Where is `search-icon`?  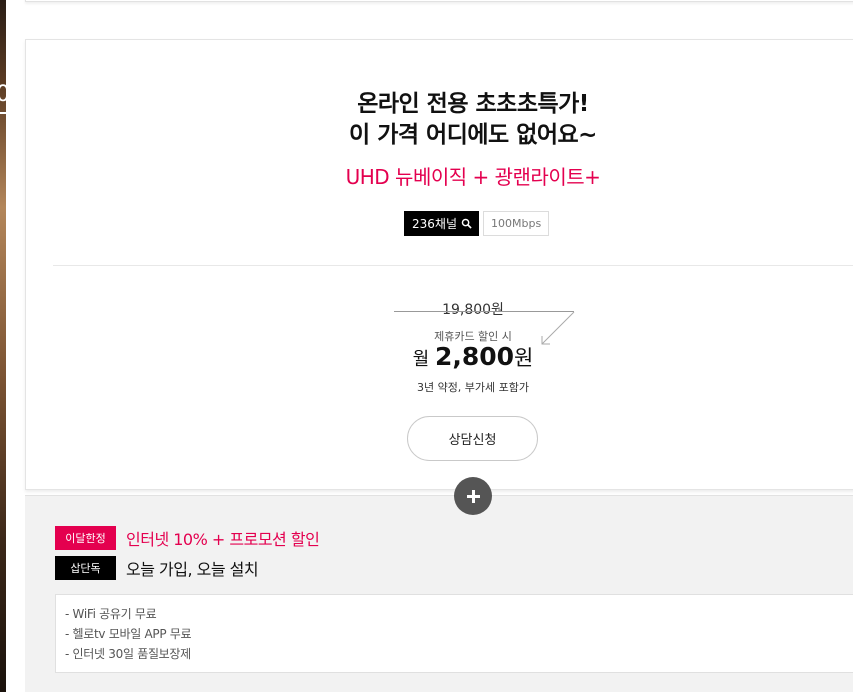 search-icon is located at coordinates (466, 223).